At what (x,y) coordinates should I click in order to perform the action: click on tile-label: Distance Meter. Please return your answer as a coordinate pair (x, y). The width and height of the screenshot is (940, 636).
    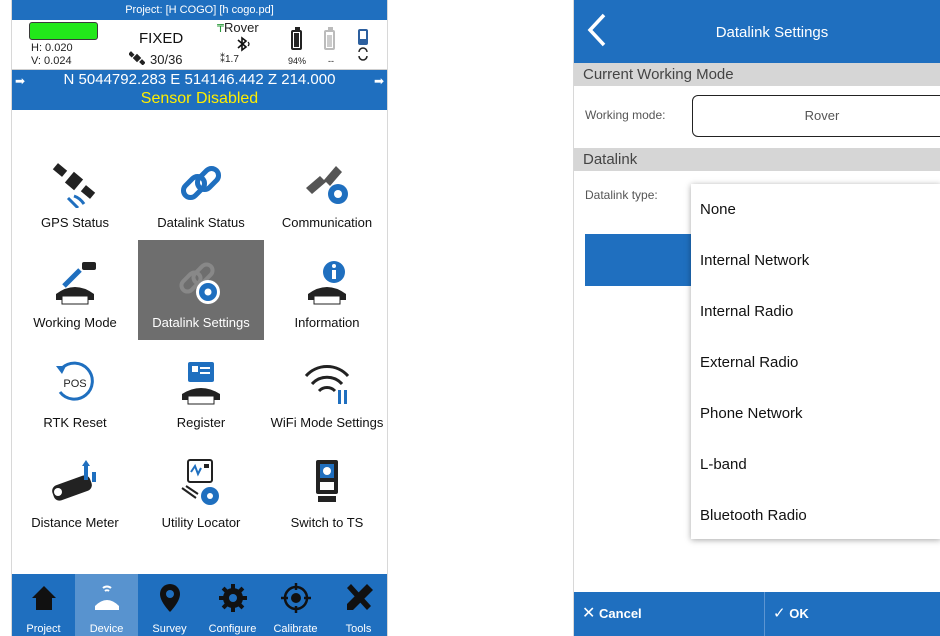
    Looking at the image, I should click on (75, 522).